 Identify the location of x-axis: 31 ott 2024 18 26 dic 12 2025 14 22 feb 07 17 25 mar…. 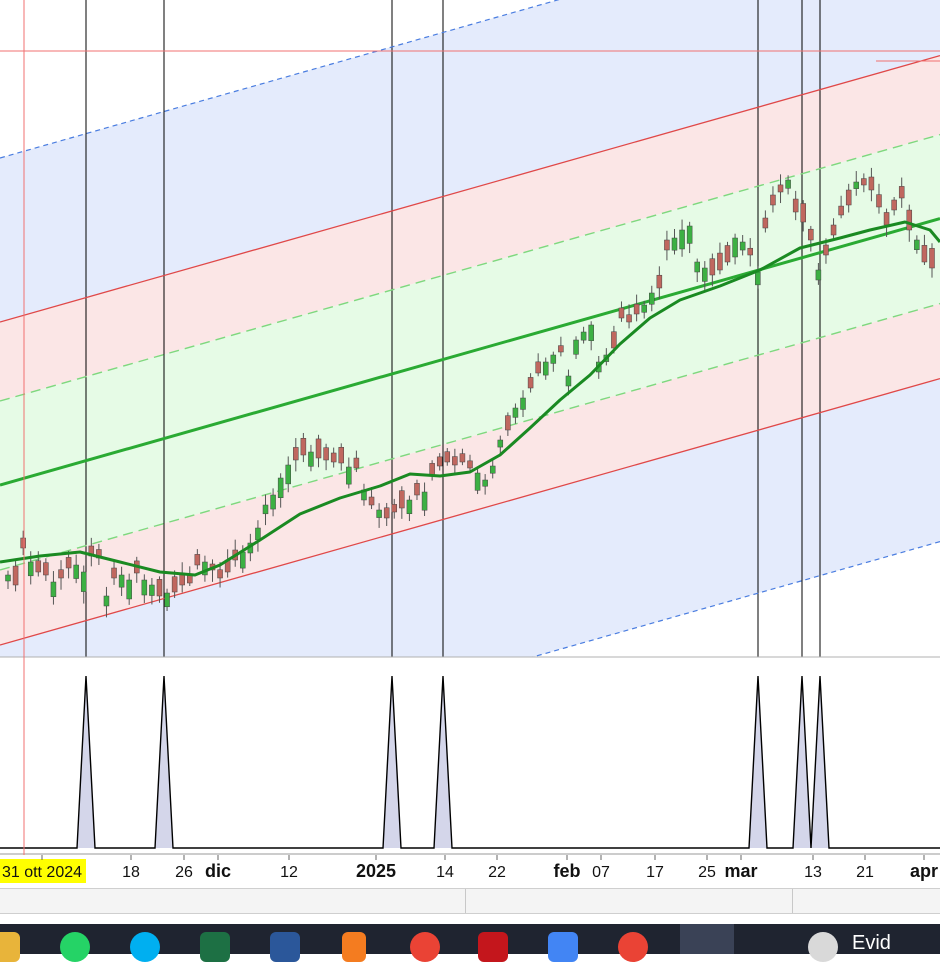
(470, 871).